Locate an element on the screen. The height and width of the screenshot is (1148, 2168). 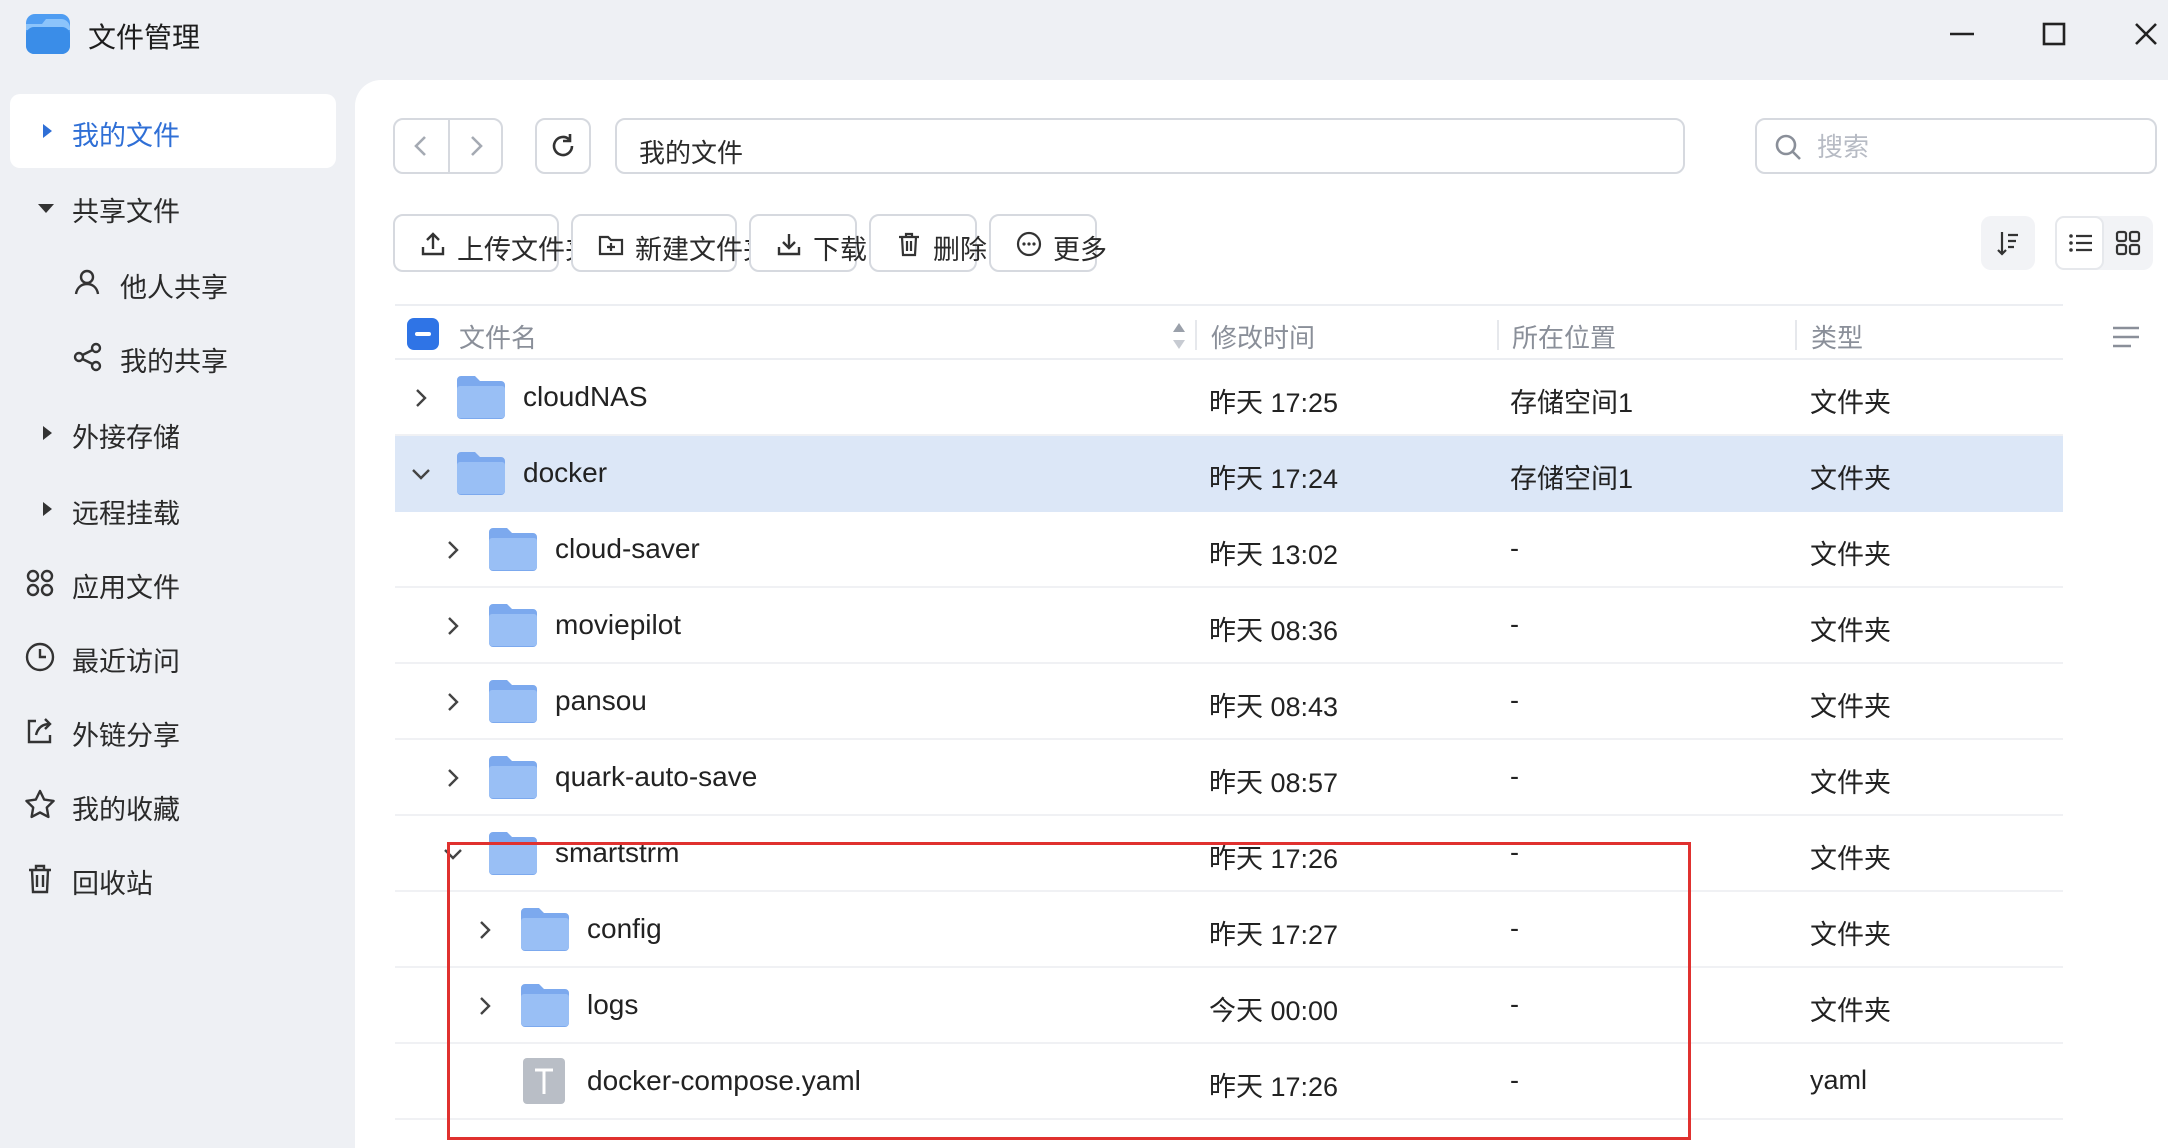
sort-arrows-icon is located at coordinates (1179, 336).